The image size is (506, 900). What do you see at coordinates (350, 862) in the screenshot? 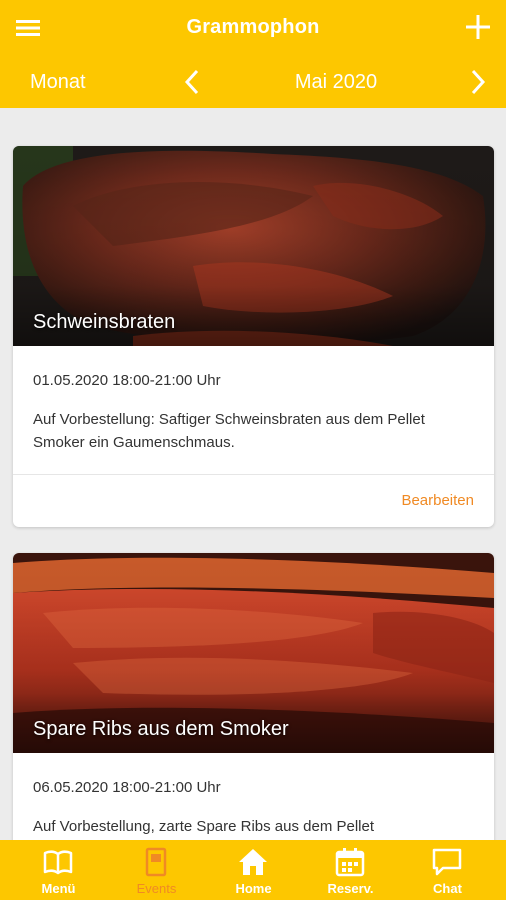
I see `calendar-icon` at bounding box center [350, 862].